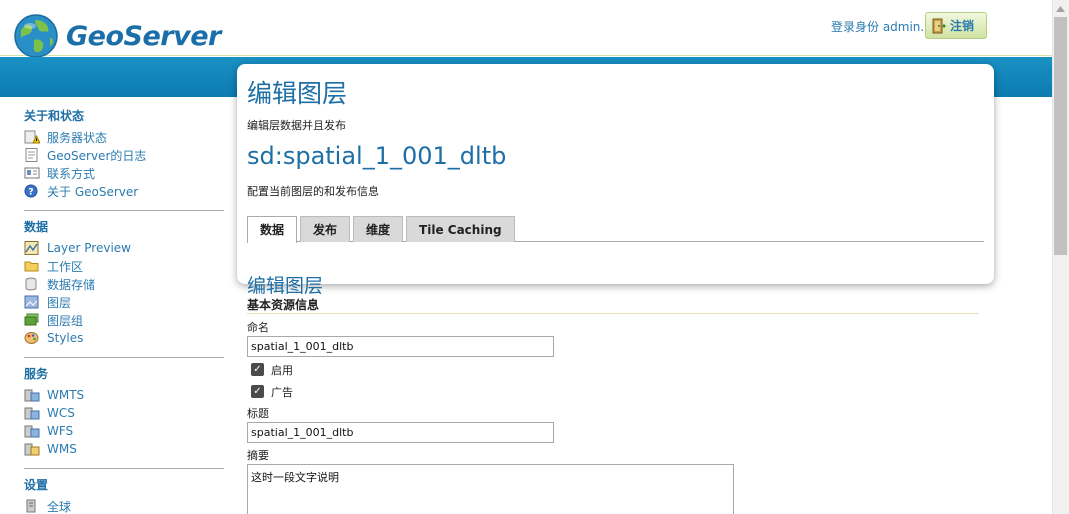 The height and width of the screenshot is (514, 1069). What do you see at coordinates (1060, 8) in the screenshot?
I see `scroll-up-arrow-icon` at bounding box center [1060, 8].